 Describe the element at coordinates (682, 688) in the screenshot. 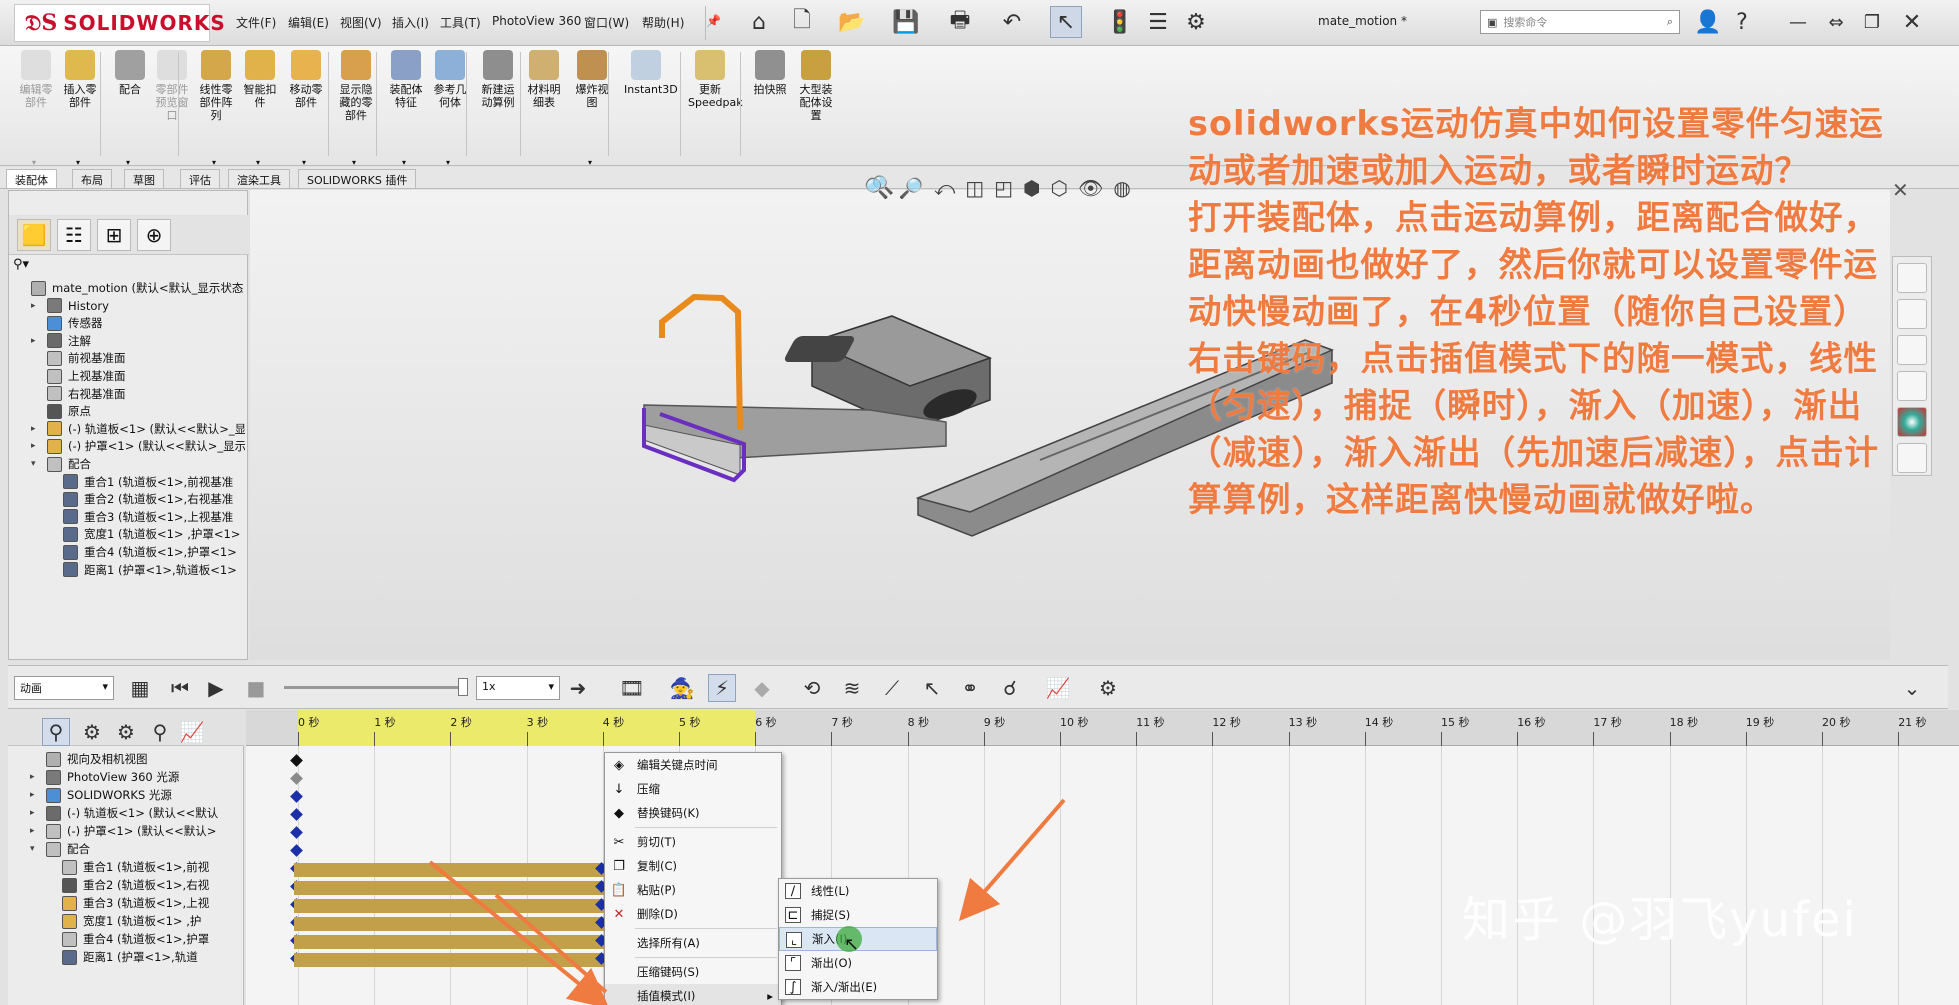

I see `animation-wizard-icon: 🧙` at that location.